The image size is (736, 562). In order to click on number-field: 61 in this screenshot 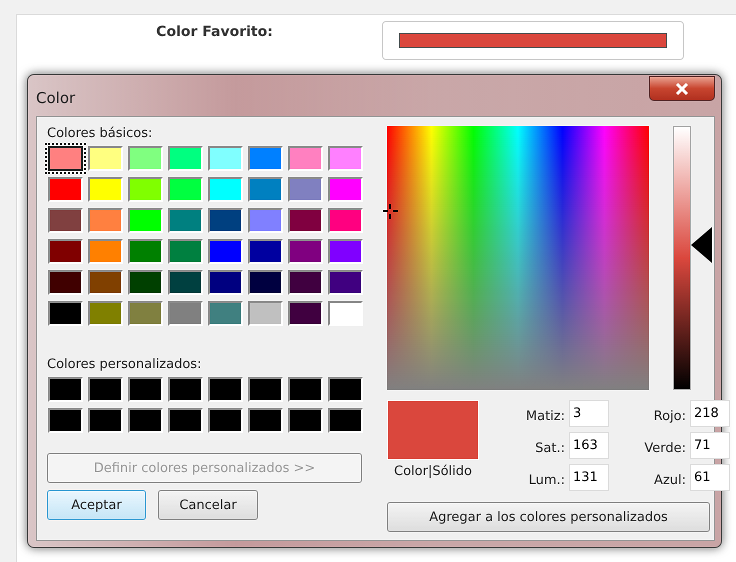, I will do `click(710, 477)`.